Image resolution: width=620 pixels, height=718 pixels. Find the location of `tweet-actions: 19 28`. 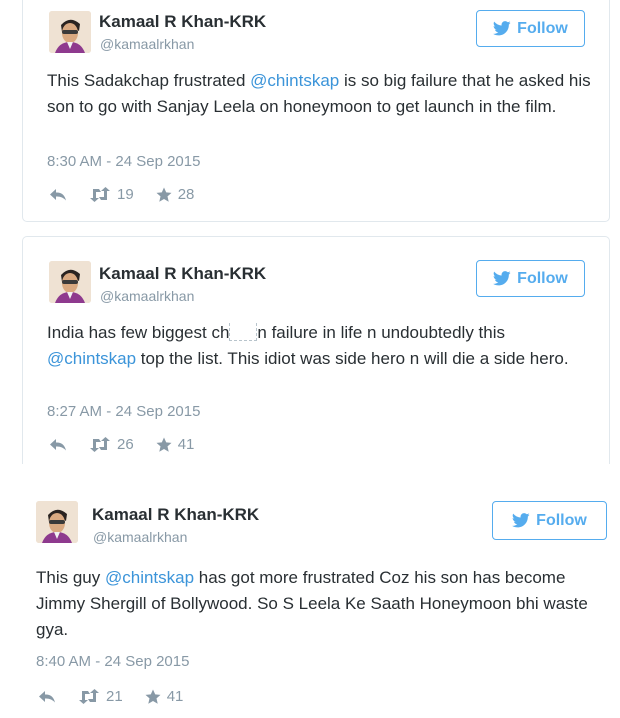

tweet-actions: 19 28 is located at coordinates (121, 194).